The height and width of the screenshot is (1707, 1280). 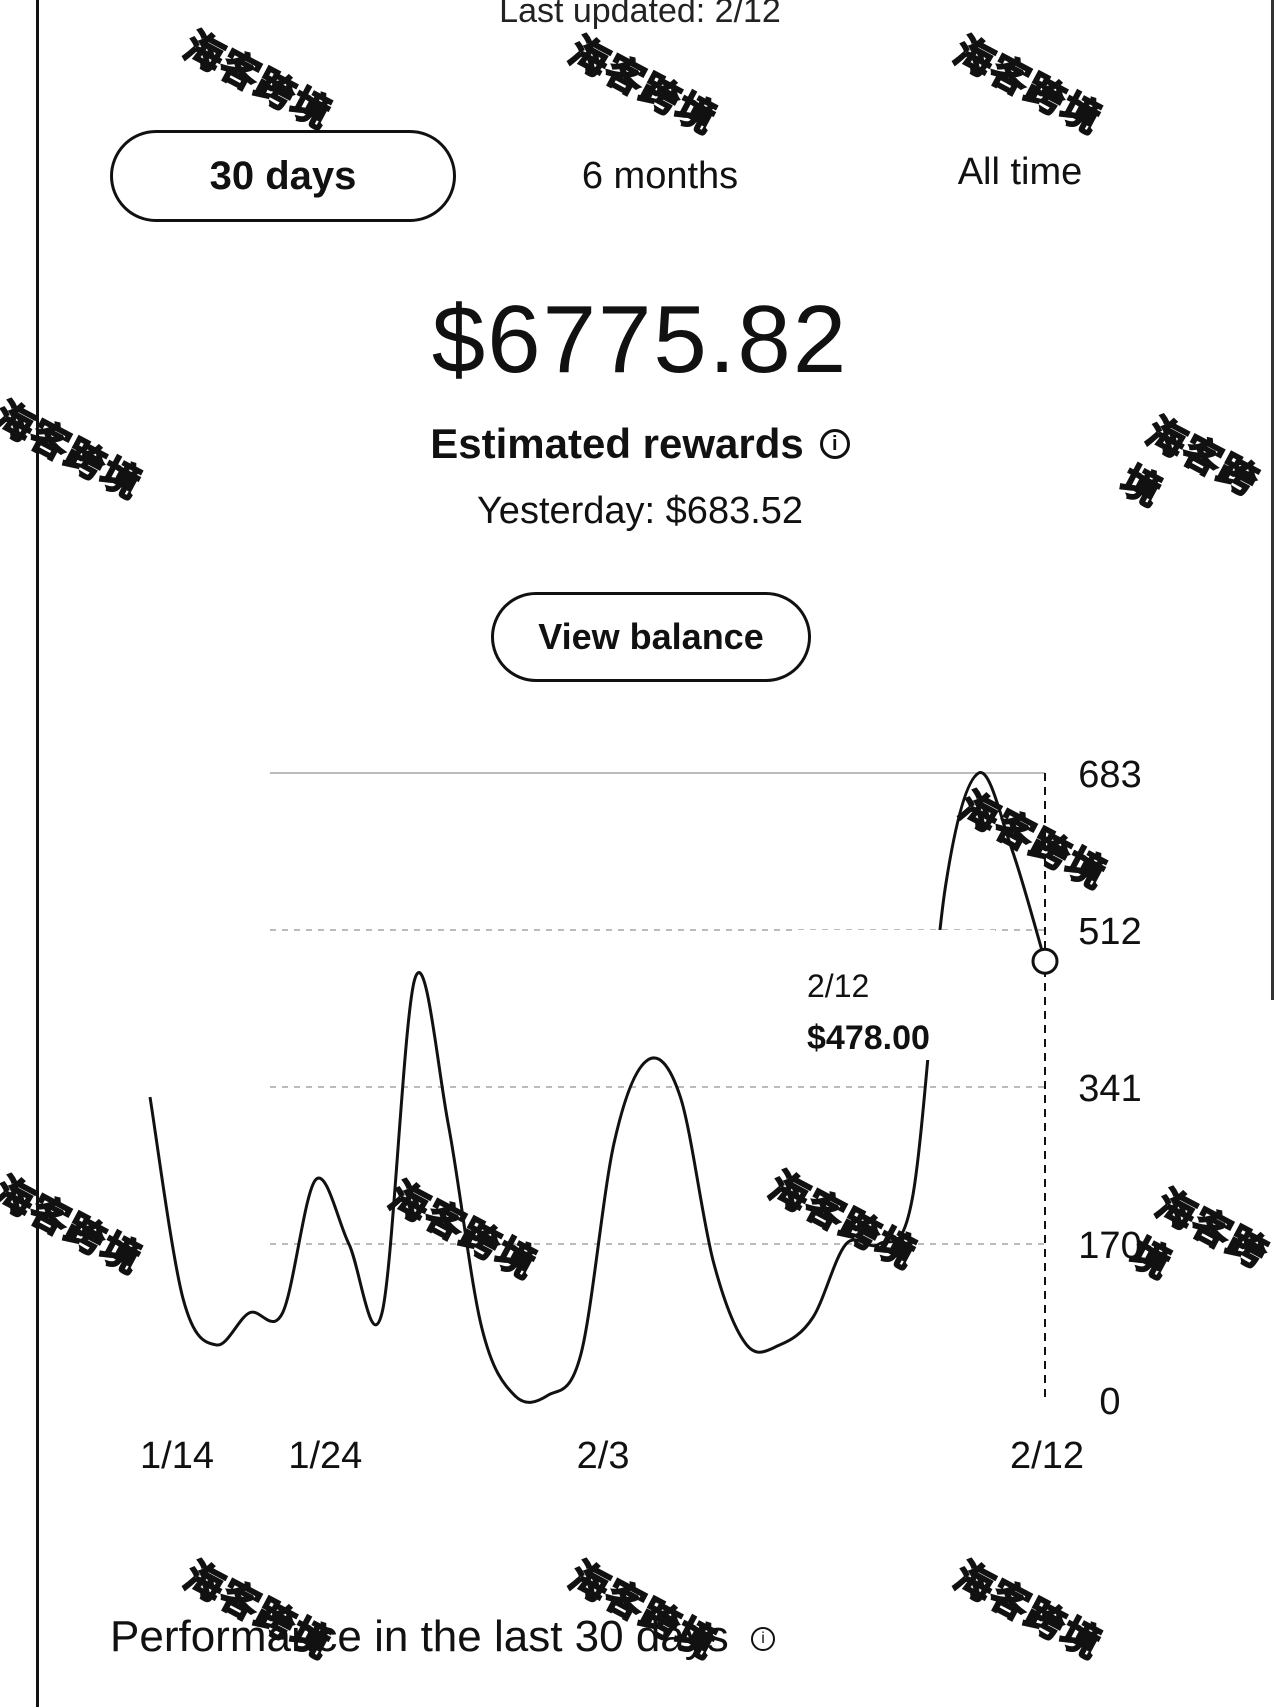 I want to click on tab-6-months: 6 months, so click(x=660, y=176).